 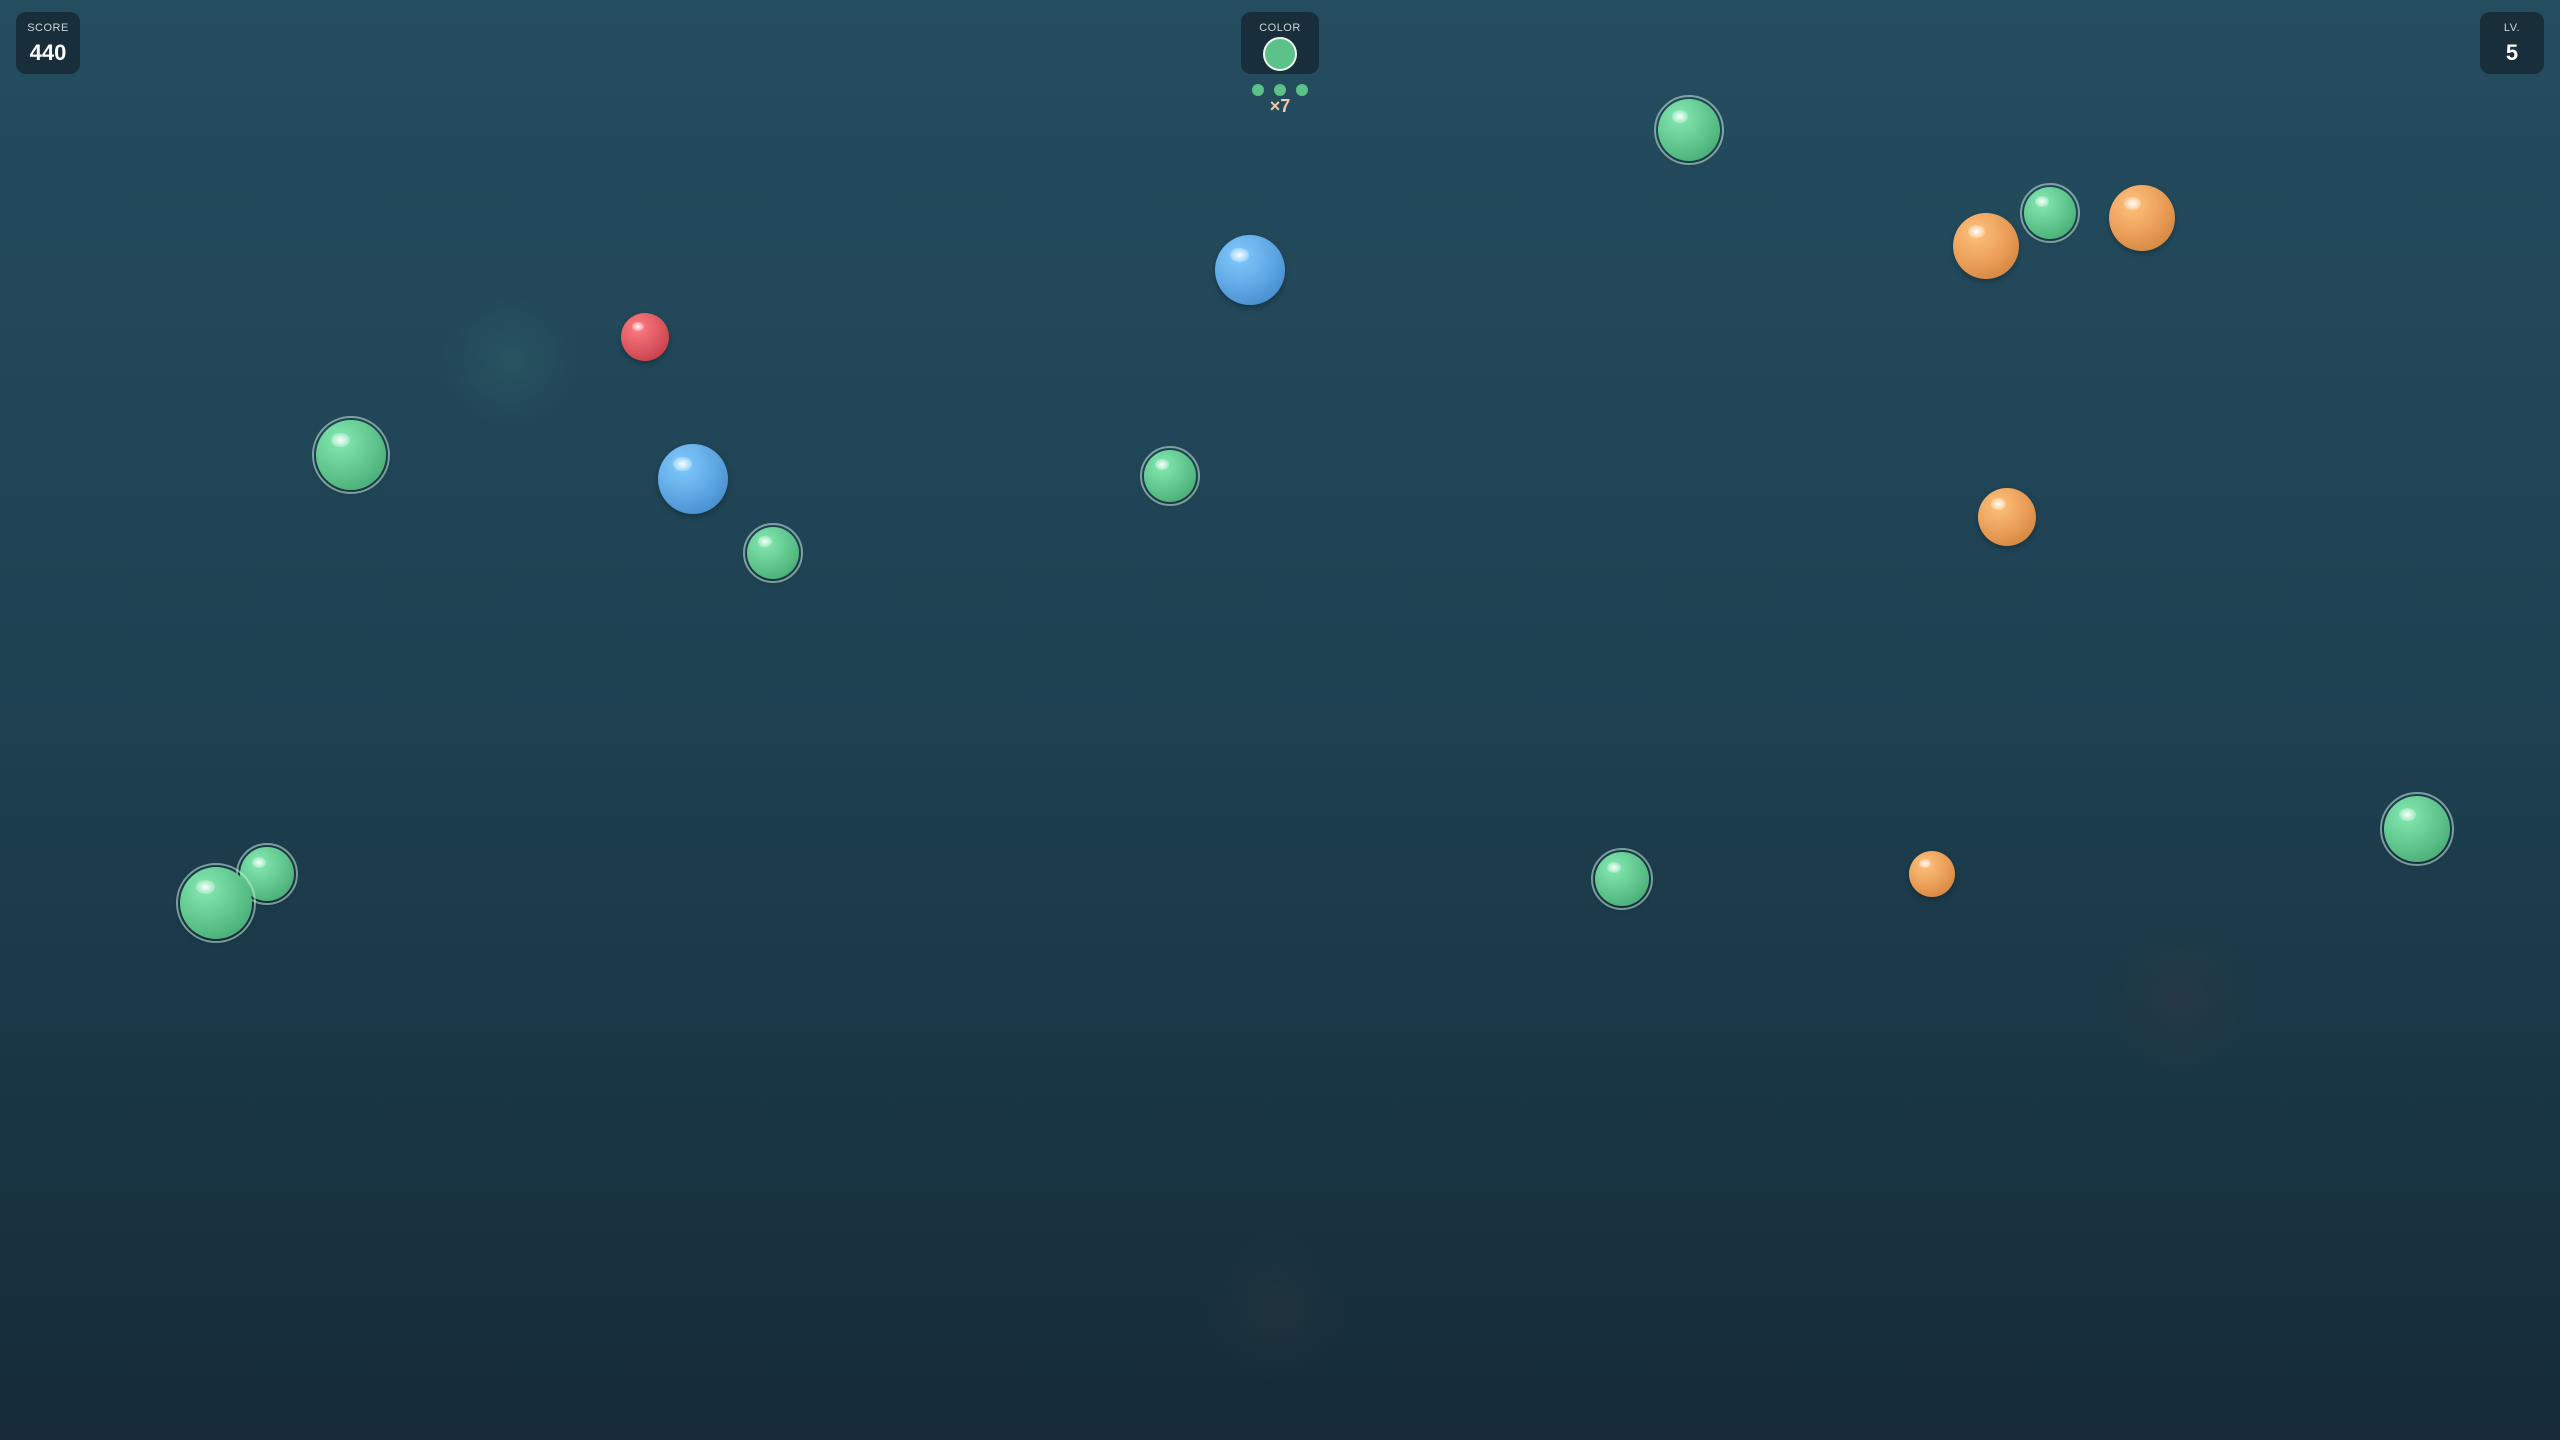 I want to click on red-bubble, so click(x=645, y=337).